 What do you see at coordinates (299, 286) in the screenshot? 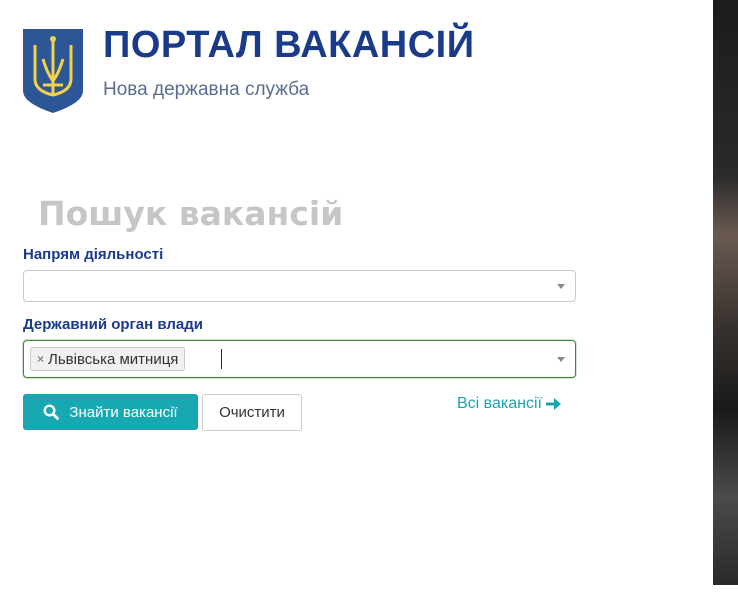
I see `activity-select` at bounding box center [299, 286].